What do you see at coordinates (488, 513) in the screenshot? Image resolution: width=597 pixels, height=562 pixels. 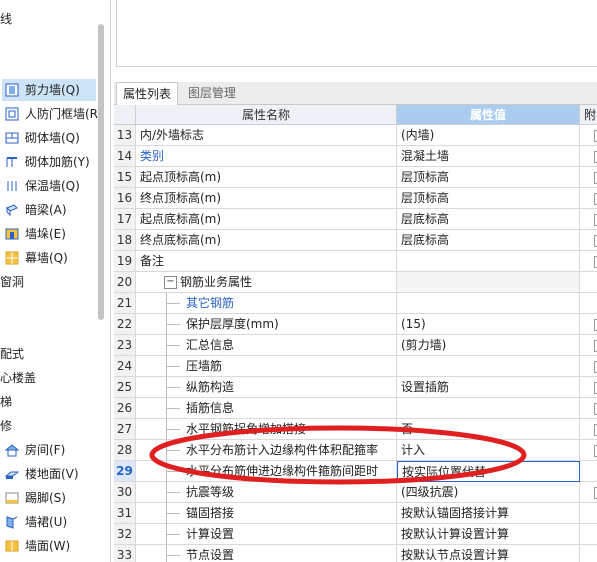 I see `property-value: 按默认锚固搭接计算` at bounding box center [488, 513].